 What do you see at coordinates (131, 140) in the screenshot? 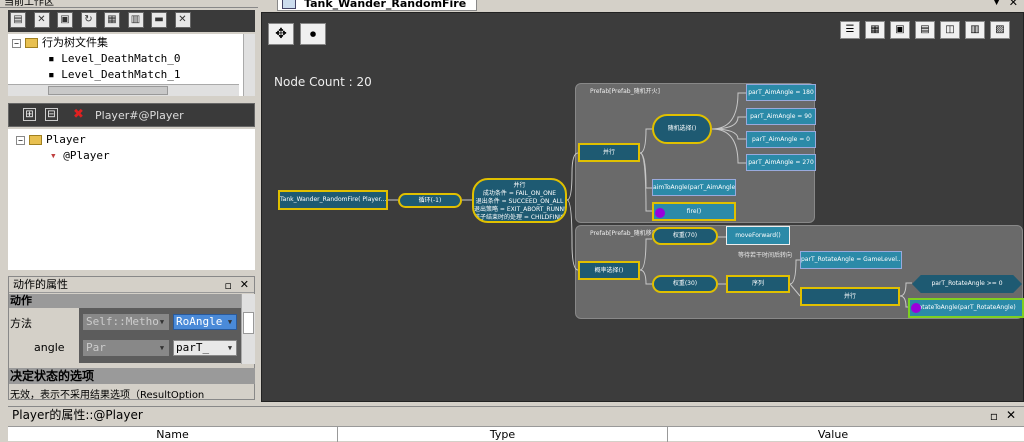
I see `player-tree-root: − Player` at bounding box center [131, 140].